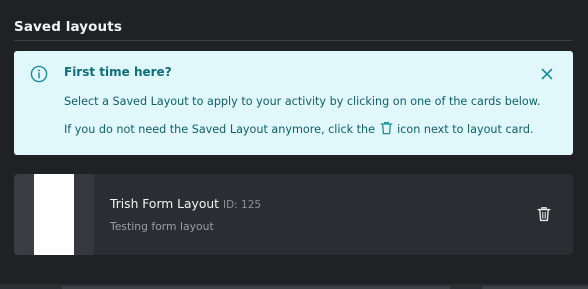 This screenshot has height=289, width=588. I want to click on layout-name: Trish Form Layout ID: 125, so click(185, 204).